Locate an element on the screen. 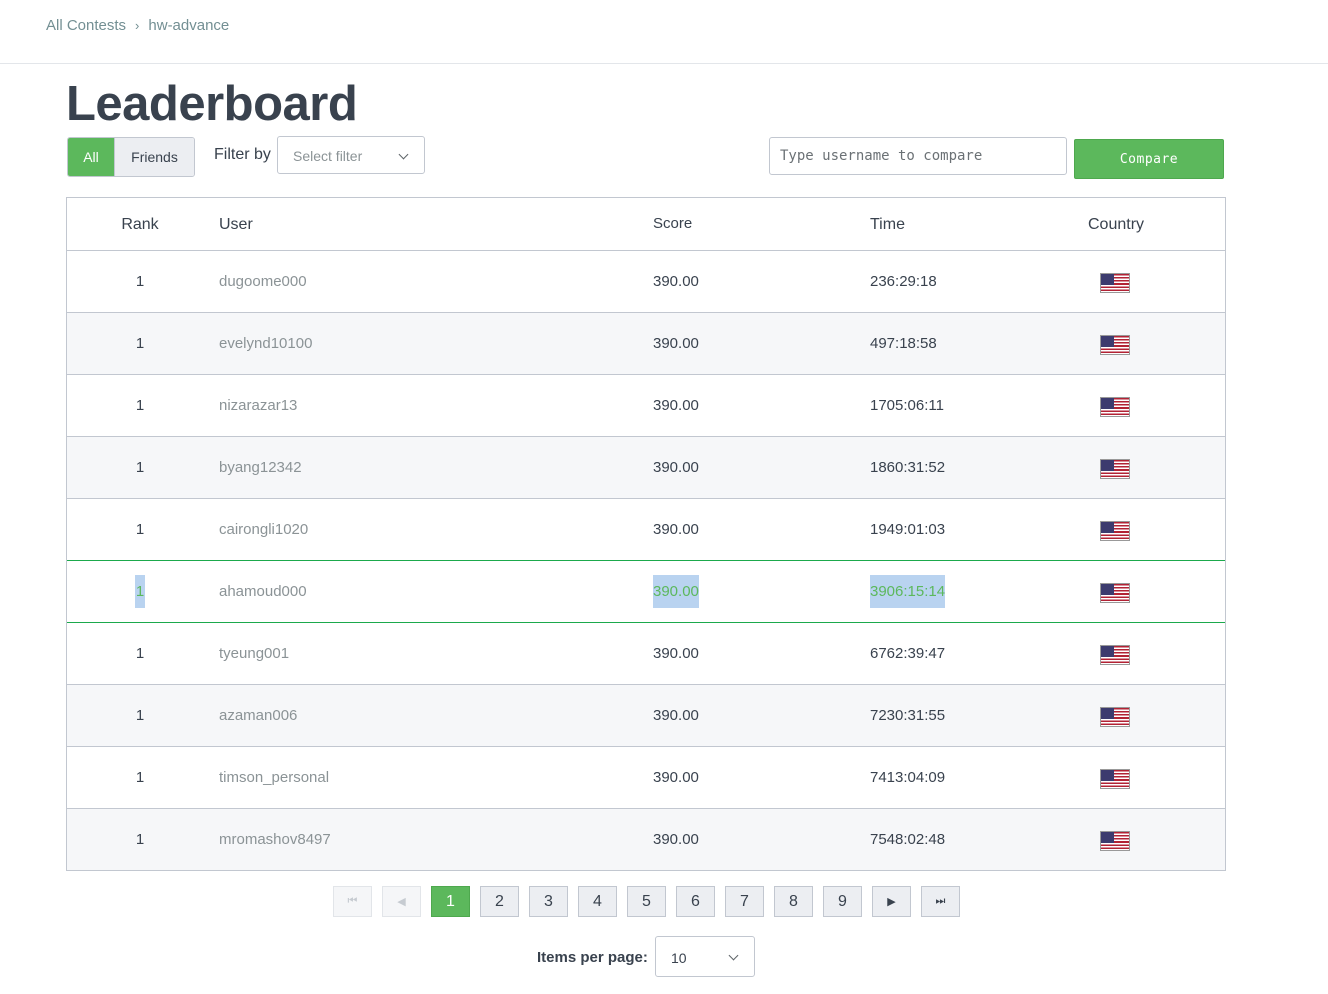 This screenshot has height=994, width=1328. filter-select: Select filter is located at coordinates (351, 155).